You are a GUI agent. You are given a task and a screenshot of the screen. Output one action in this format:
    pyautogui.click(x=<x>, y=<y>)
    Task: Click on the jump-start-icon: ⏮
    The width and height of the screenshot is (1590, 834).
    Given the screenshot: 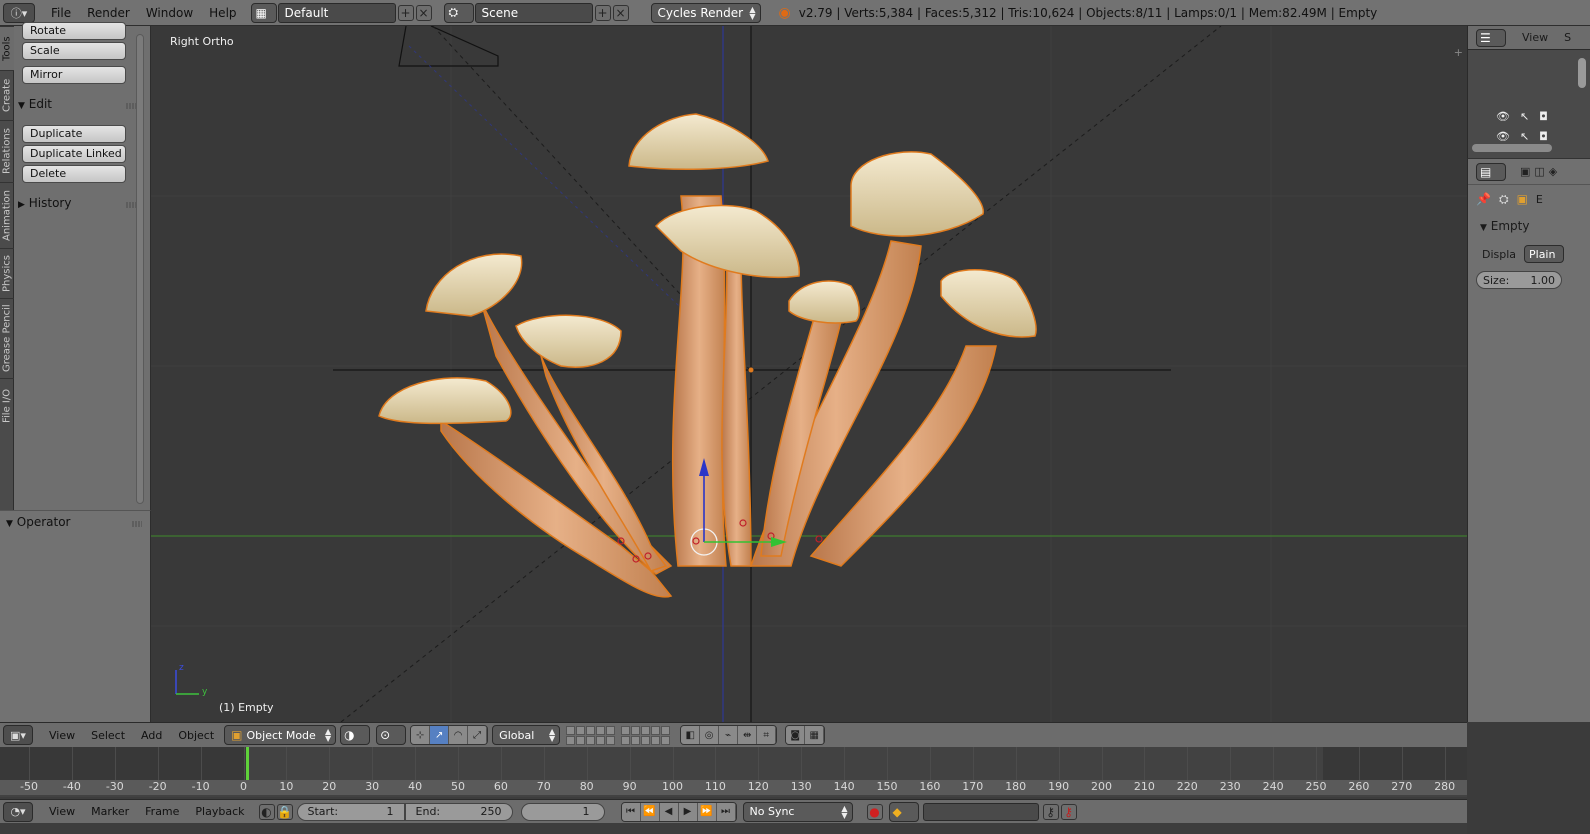 What is the action you would take?
    pyautogui.click(x=631, y=811)
    